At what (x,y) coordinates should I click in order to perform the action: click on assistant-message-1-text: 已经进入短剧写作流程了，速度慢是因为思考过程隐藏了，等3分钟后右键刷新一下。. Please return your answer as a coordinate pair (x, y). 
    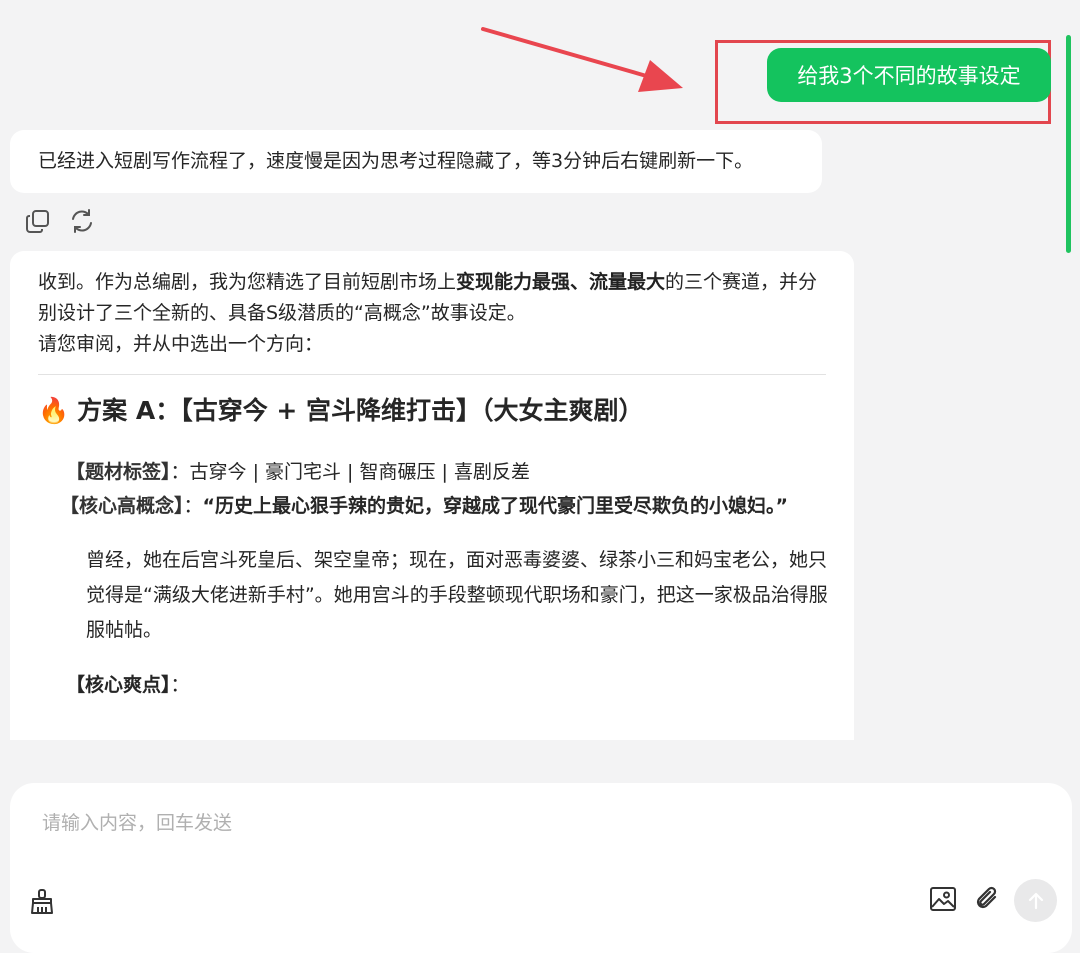
    Looking at the image, I should click on (396, 161).